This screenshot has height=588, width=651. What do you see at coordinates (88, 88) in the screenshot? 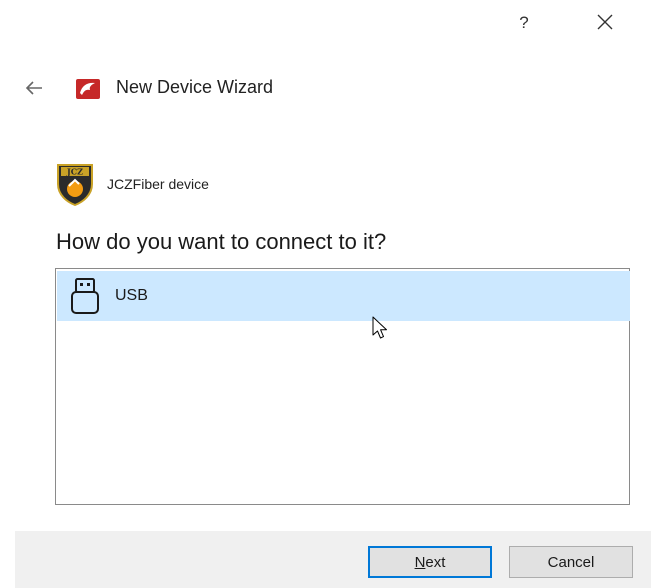
I see `wizard-logo-icon` at bounding box center [88, 88].